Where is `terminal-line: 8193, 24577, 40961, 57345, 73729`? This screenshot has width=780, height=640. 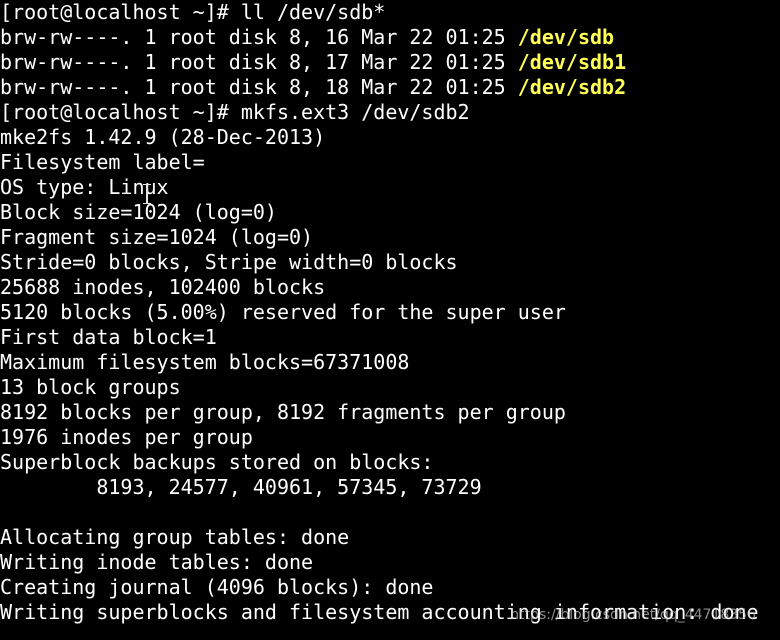 terminal-line: 8193, 24577, 40961, 57345, 73729 is located at coordinates (390, 487).